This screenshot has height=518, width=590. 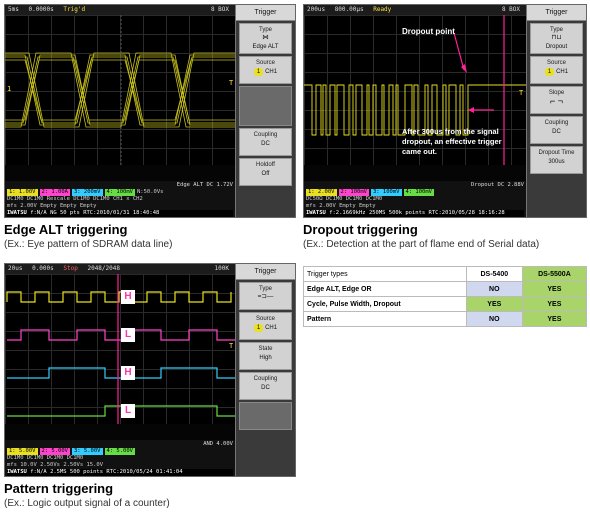 What do you see at coordinates (385, 274) in the screenshot?
I see `header-trigger-types: Trigger types` at bounding box center [385, 274].